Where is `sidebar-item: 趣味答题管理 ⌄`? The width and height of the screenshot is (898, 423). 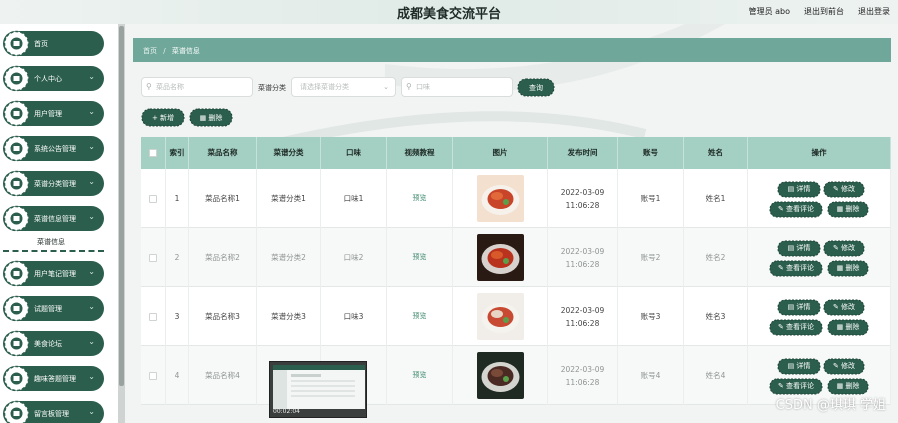 sidebar-item: 趣味答题管理 ⌄ is located at coordinates (53, 378).